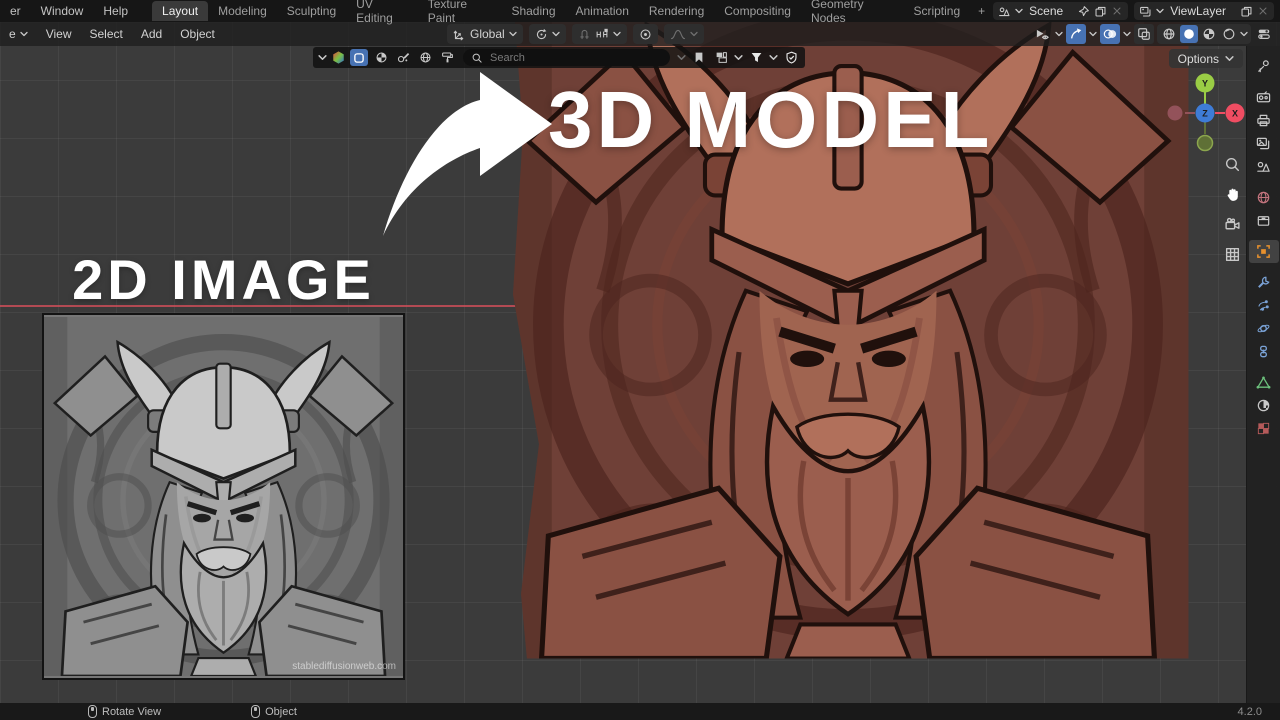  I want to click on shading-solid-button, so click(1189, 34).